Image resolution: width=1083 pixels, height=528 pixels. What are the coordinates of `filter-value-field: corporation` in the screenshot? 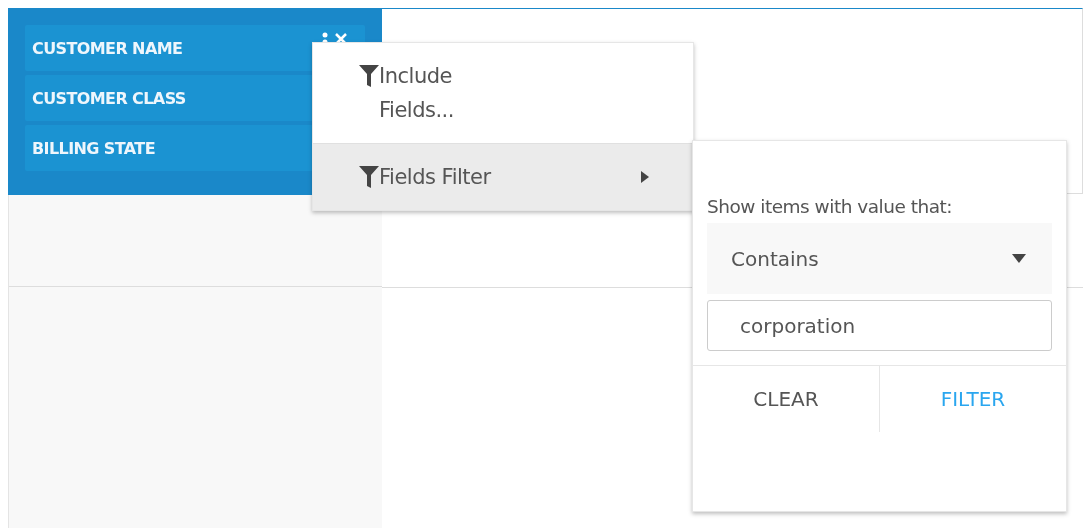 It's located at (879, 325).